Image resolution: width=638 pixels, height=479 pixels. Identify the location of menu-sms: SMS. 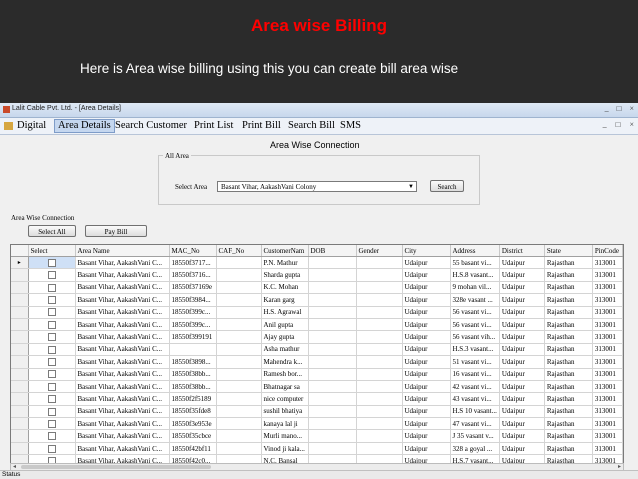
(350, 126).